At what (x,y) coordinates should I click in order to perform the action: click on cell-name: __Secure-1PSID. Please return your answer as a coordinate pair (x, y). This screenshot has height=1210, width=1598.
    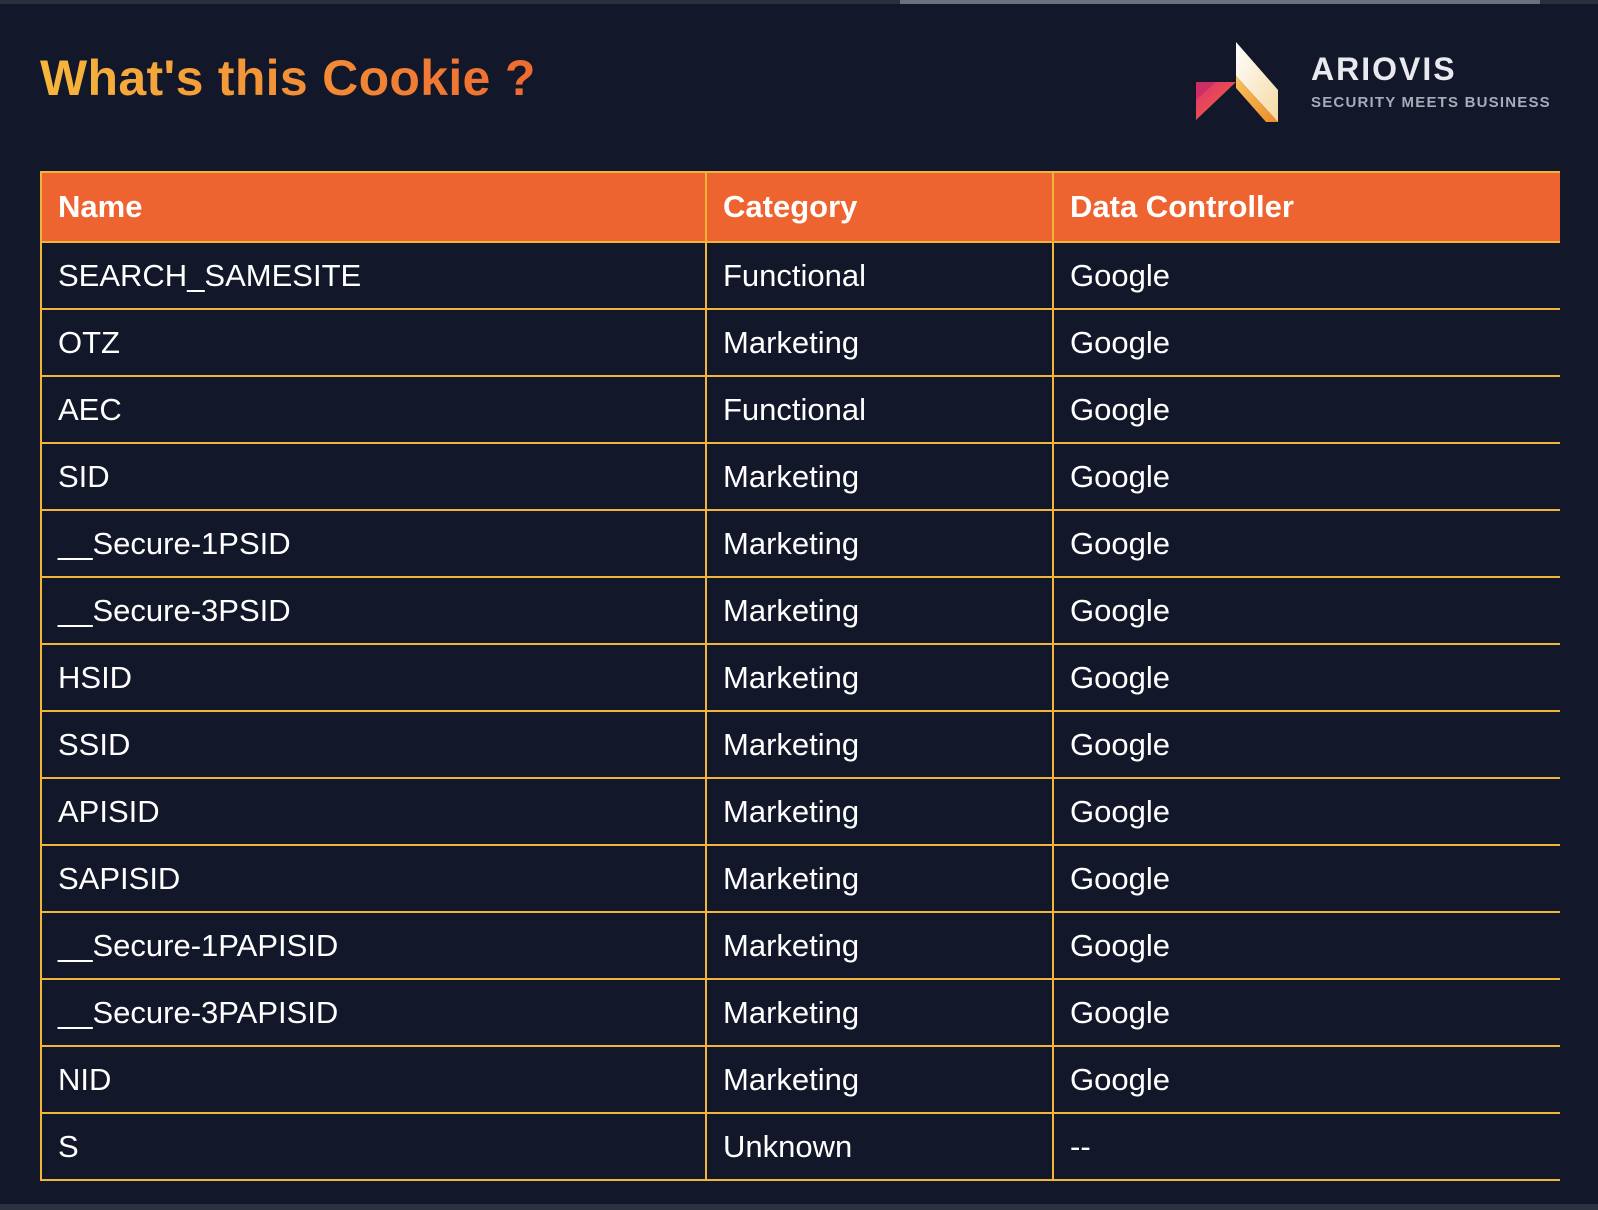
    Looking at the image, I should click on (373, 543).